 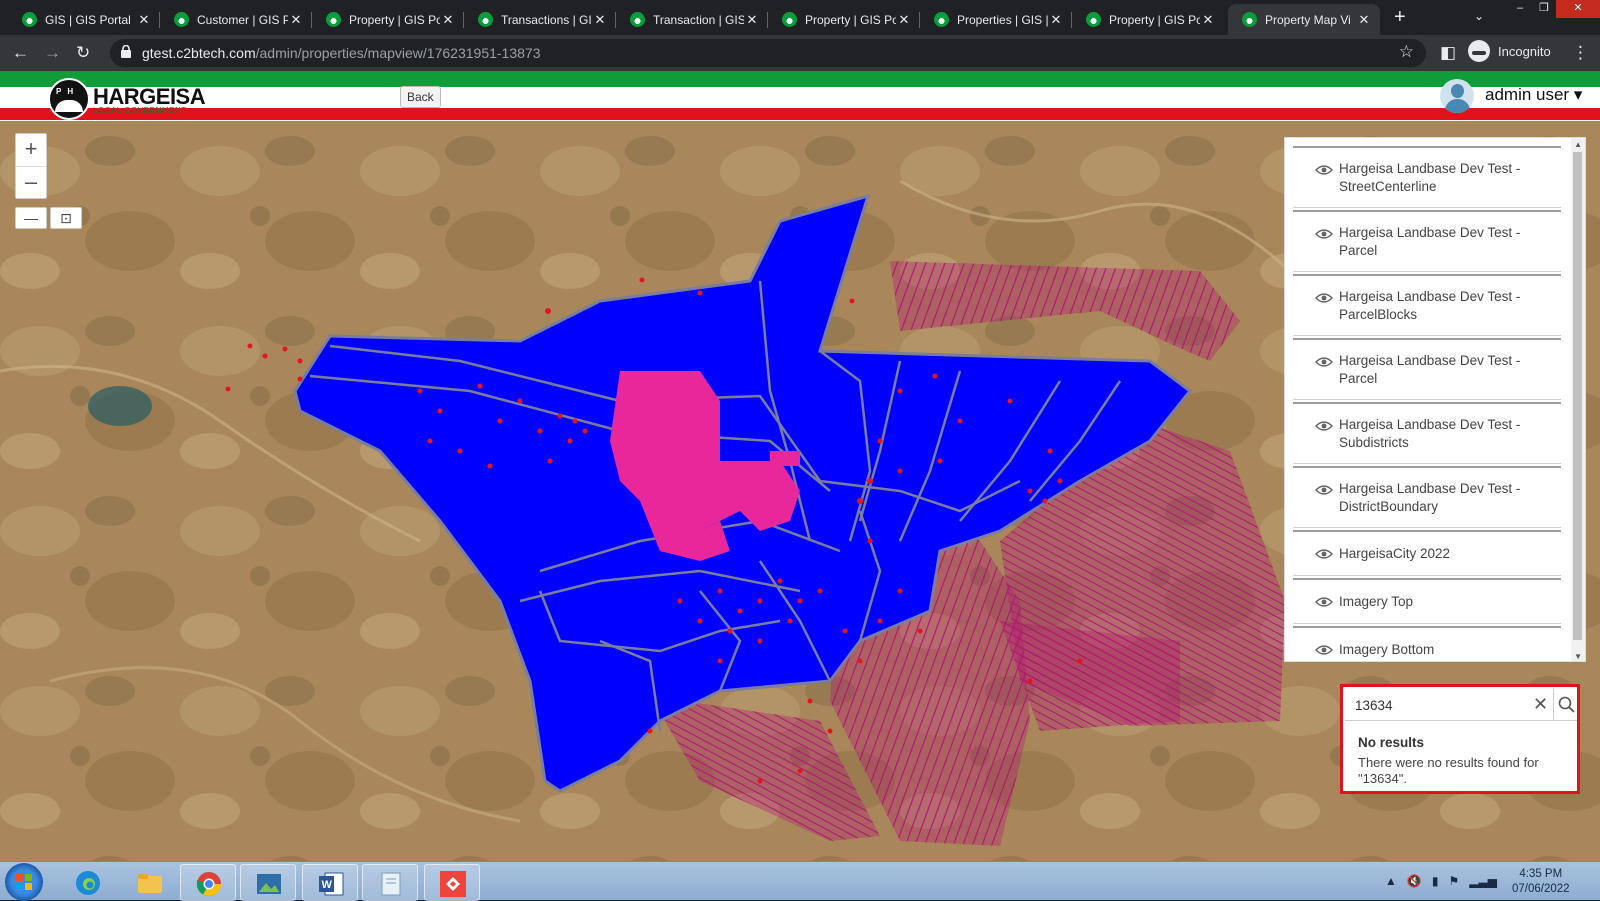 What do you see at coordinates (327, 885) in the screenshot?
I see `svg-text: W` at bounding box center [327, 885].